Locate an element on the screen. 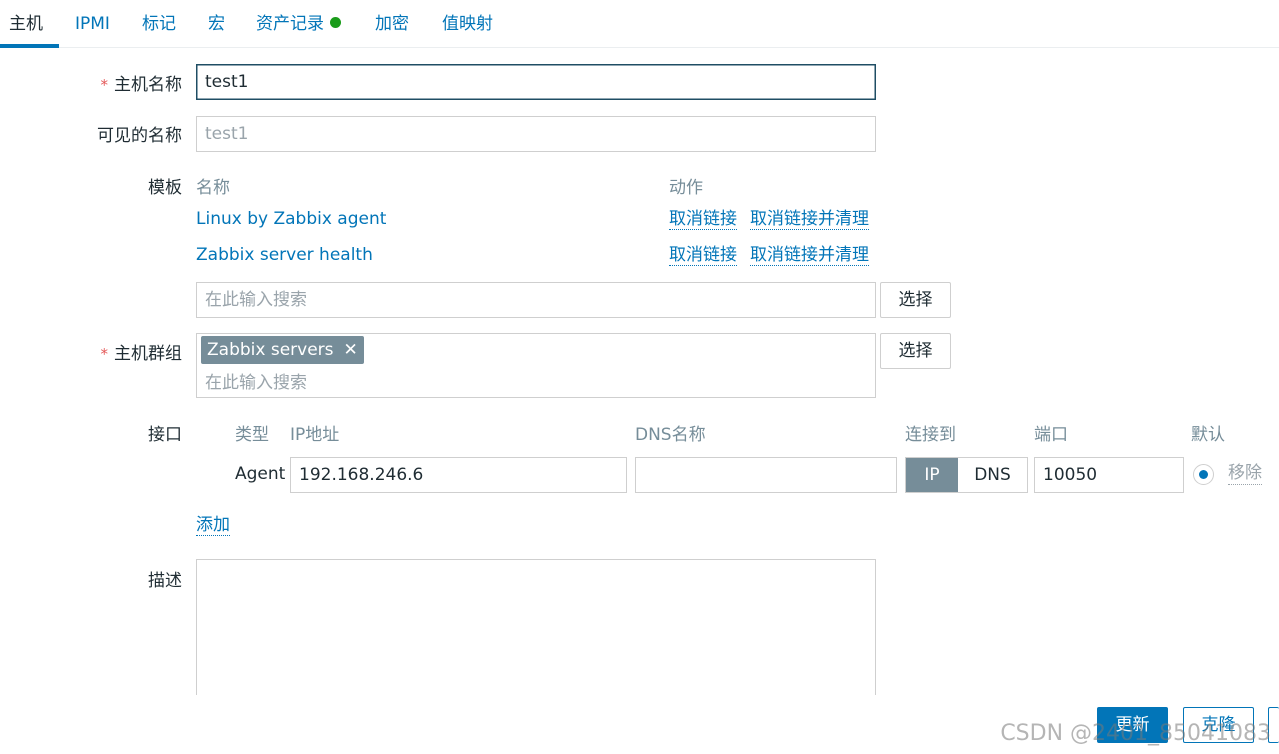 The width and height of the screenshot is (1279, 754). visible-name-input: test1 is located at coordinates (536, 134).